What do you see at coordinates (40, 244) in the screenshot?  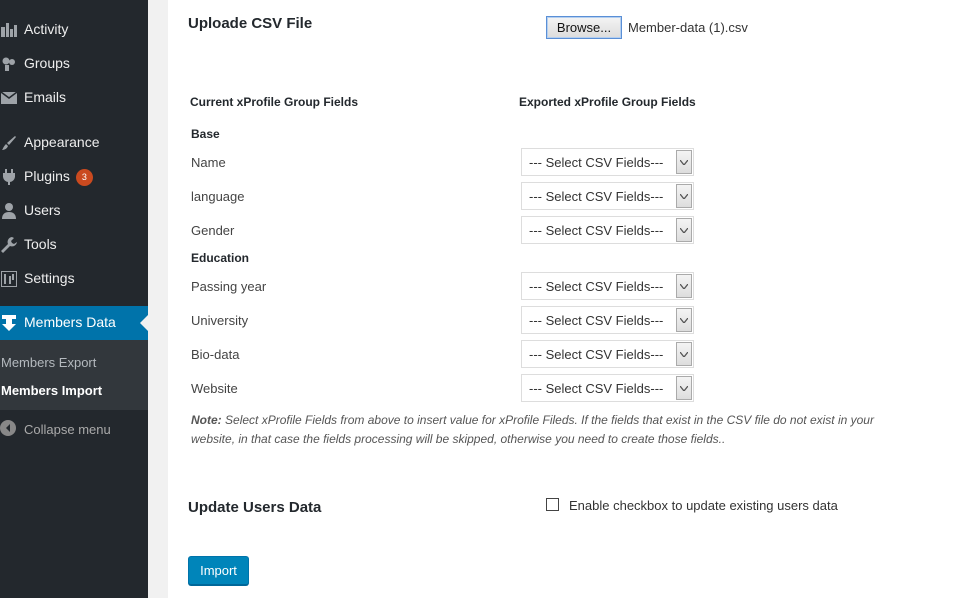 I see `menu-tools-label: Tools` at bounding box center [40, 244].